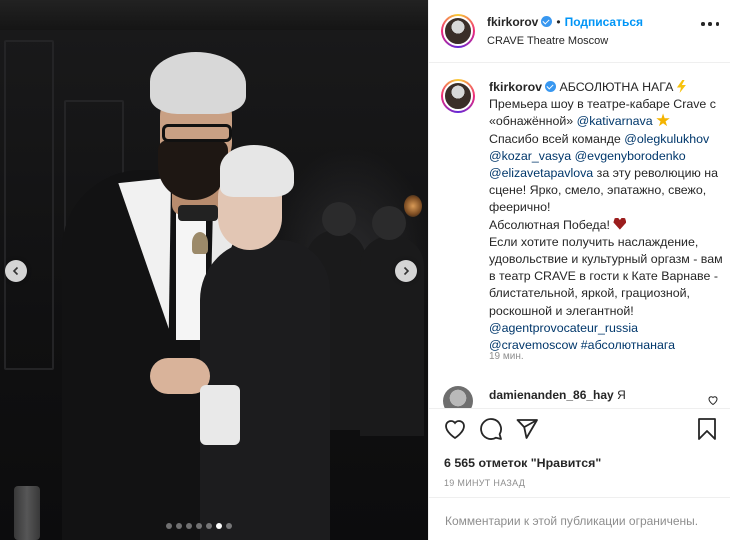 This screenshot has height=540, width=730. Describe the element at coordinates (220, 415) in the screenshot. I see `woman-sleeve` at that location.